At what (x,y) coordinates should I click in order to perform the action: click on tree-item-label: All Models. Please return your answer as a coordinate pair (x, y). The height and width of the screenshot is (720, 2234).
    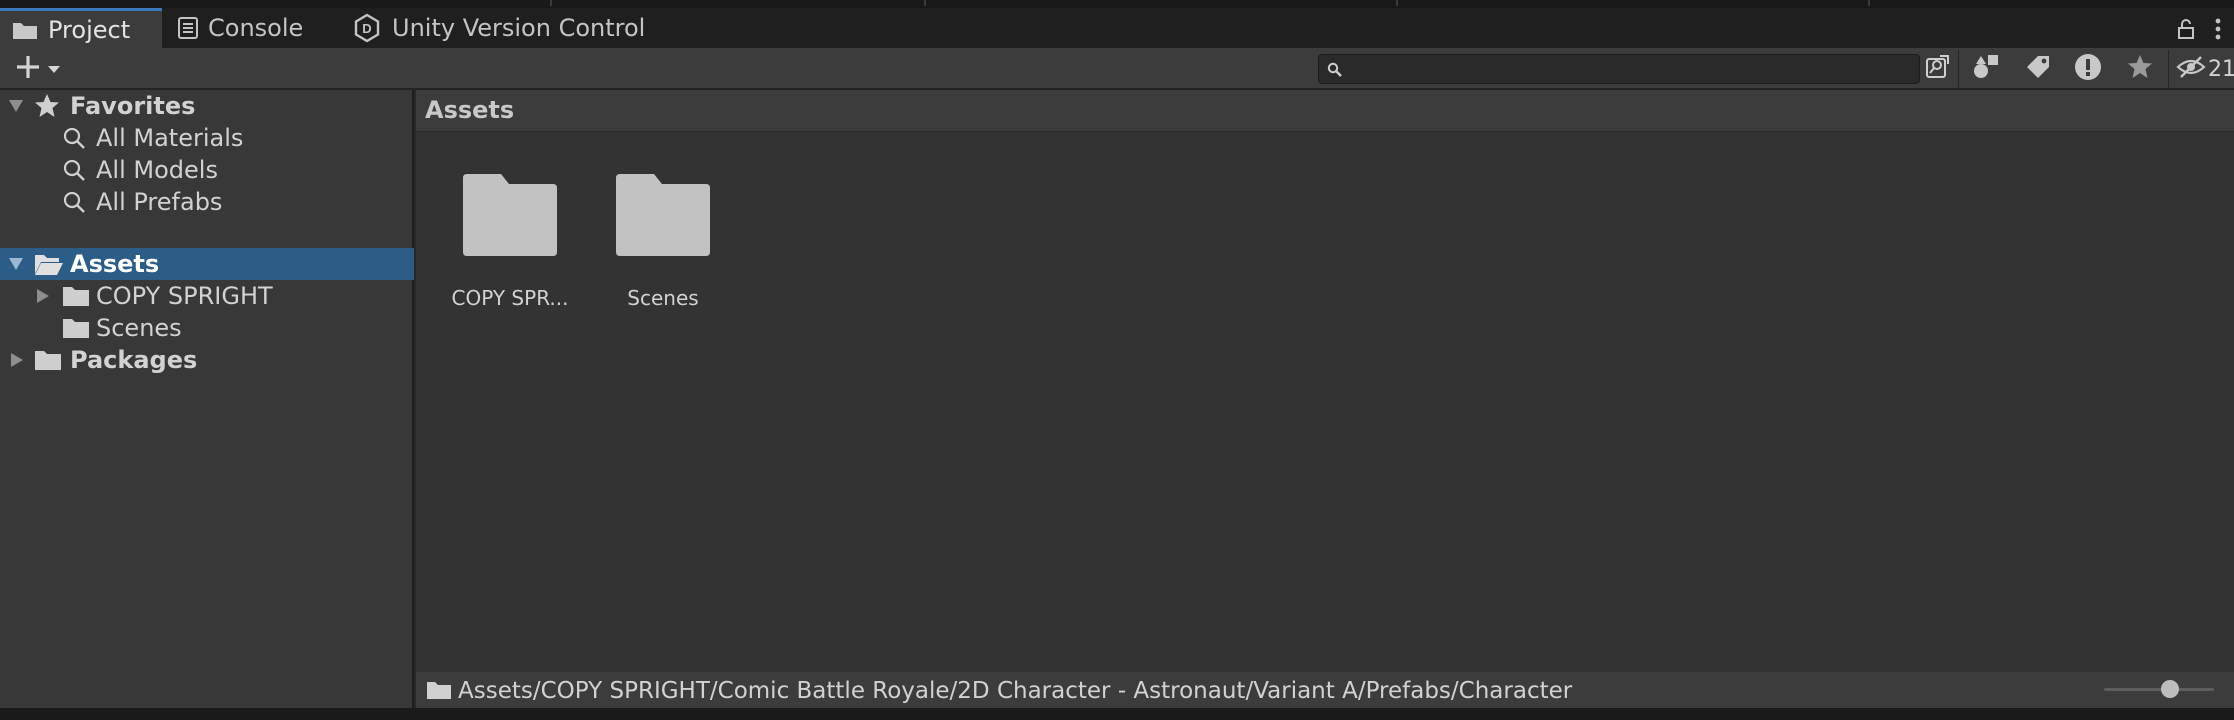
    Looking at the image, I should click on (157, 170).